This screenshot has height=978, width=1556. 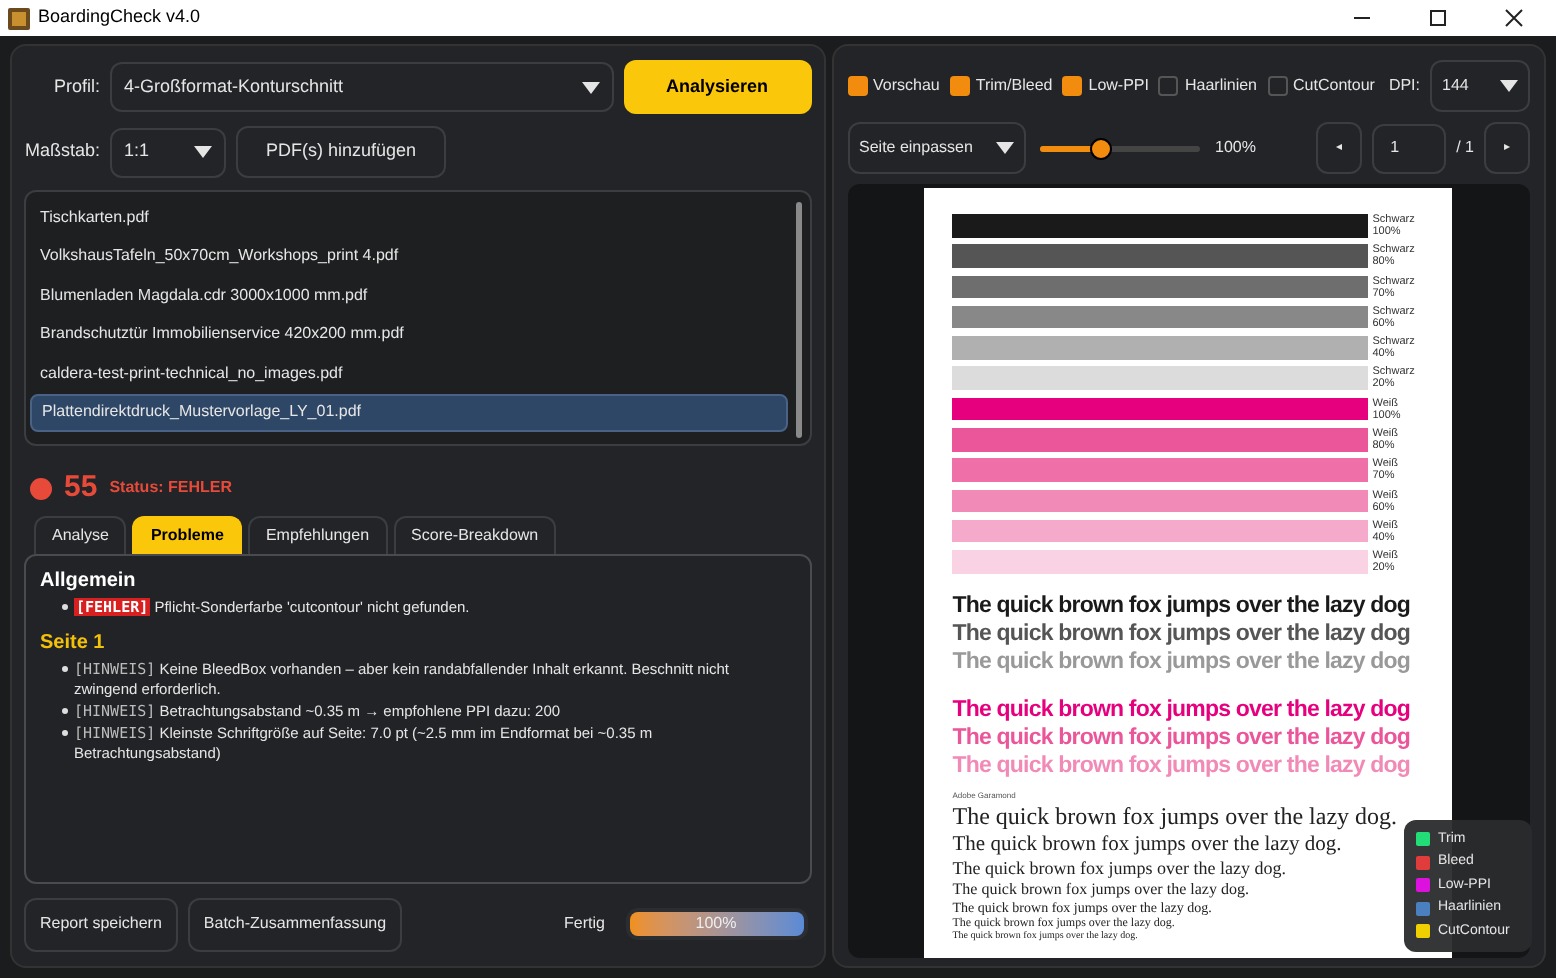 I want to click on checkbox-label: Vorschau, so click(x=906, y=86).